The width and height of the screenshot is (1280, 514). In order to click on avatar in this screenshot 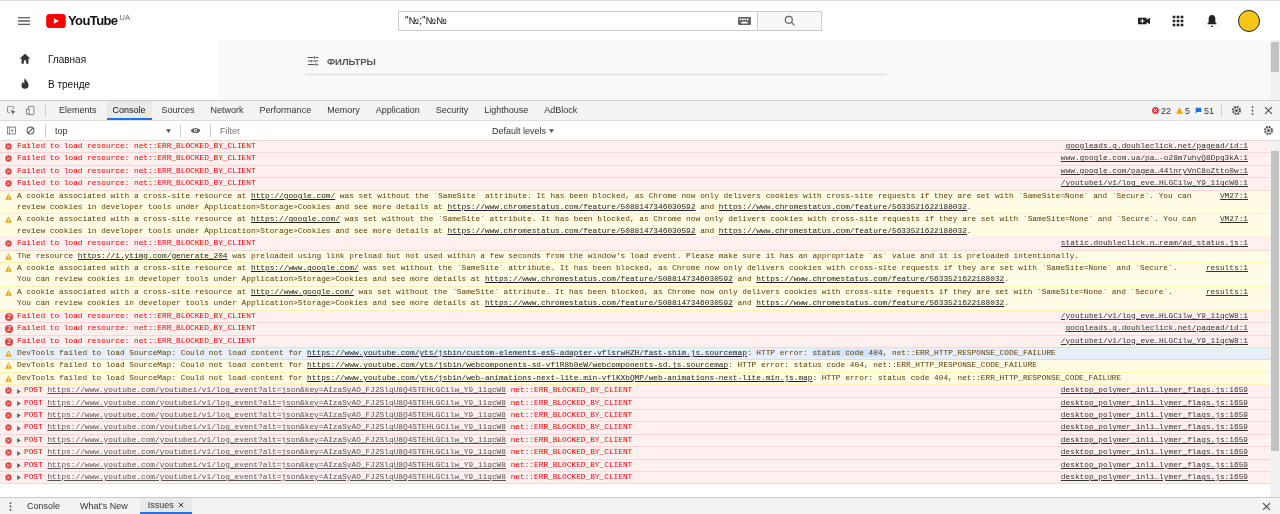, I will do `click(1249, 20)`.